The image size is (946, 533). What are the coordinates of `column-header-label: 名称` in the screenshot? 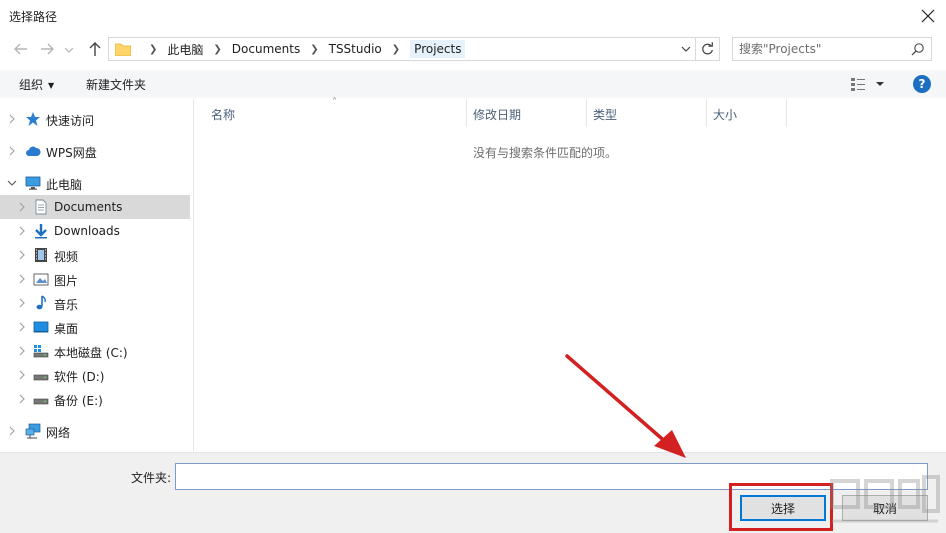 It's located at (223, 115).